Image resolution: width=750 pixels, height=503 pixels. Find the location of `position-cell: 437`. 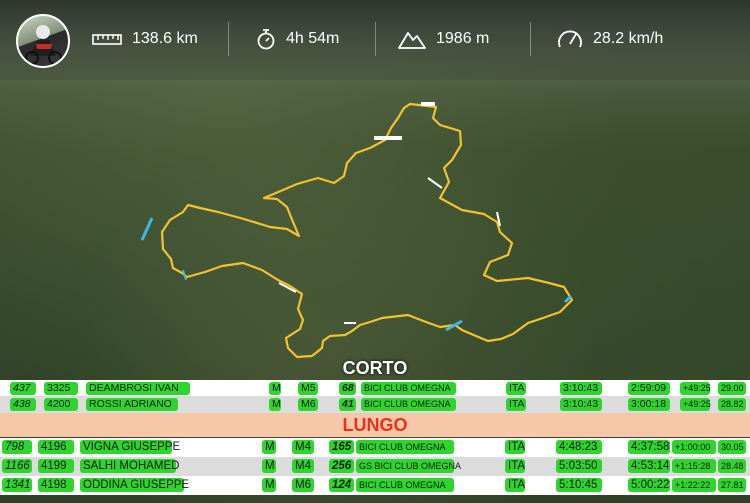

position-cell: 437 is located at coordinates (23, 388).